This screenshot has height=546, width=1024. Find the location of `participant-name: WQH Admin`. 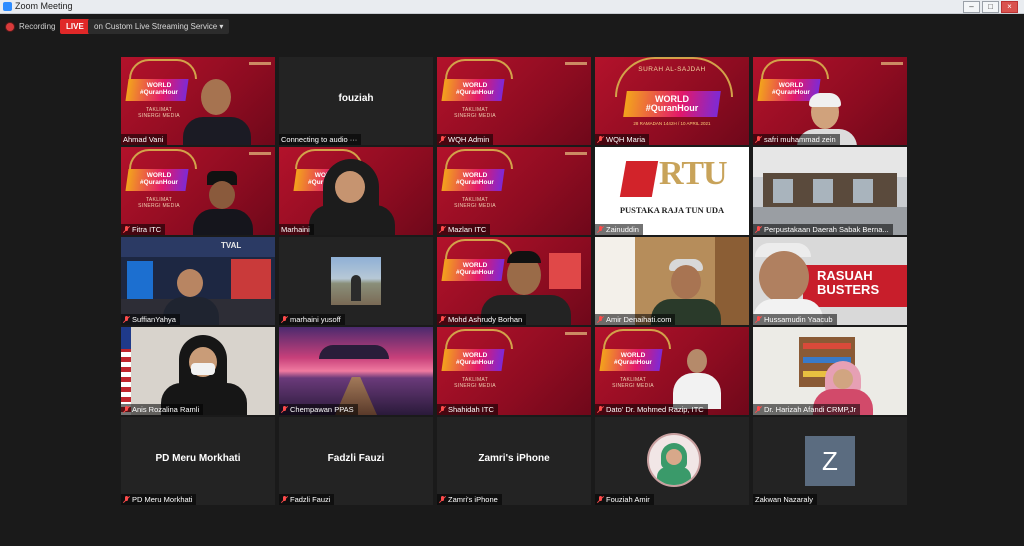

participant-name: WQH Admin is located at coordinates (465, 139).